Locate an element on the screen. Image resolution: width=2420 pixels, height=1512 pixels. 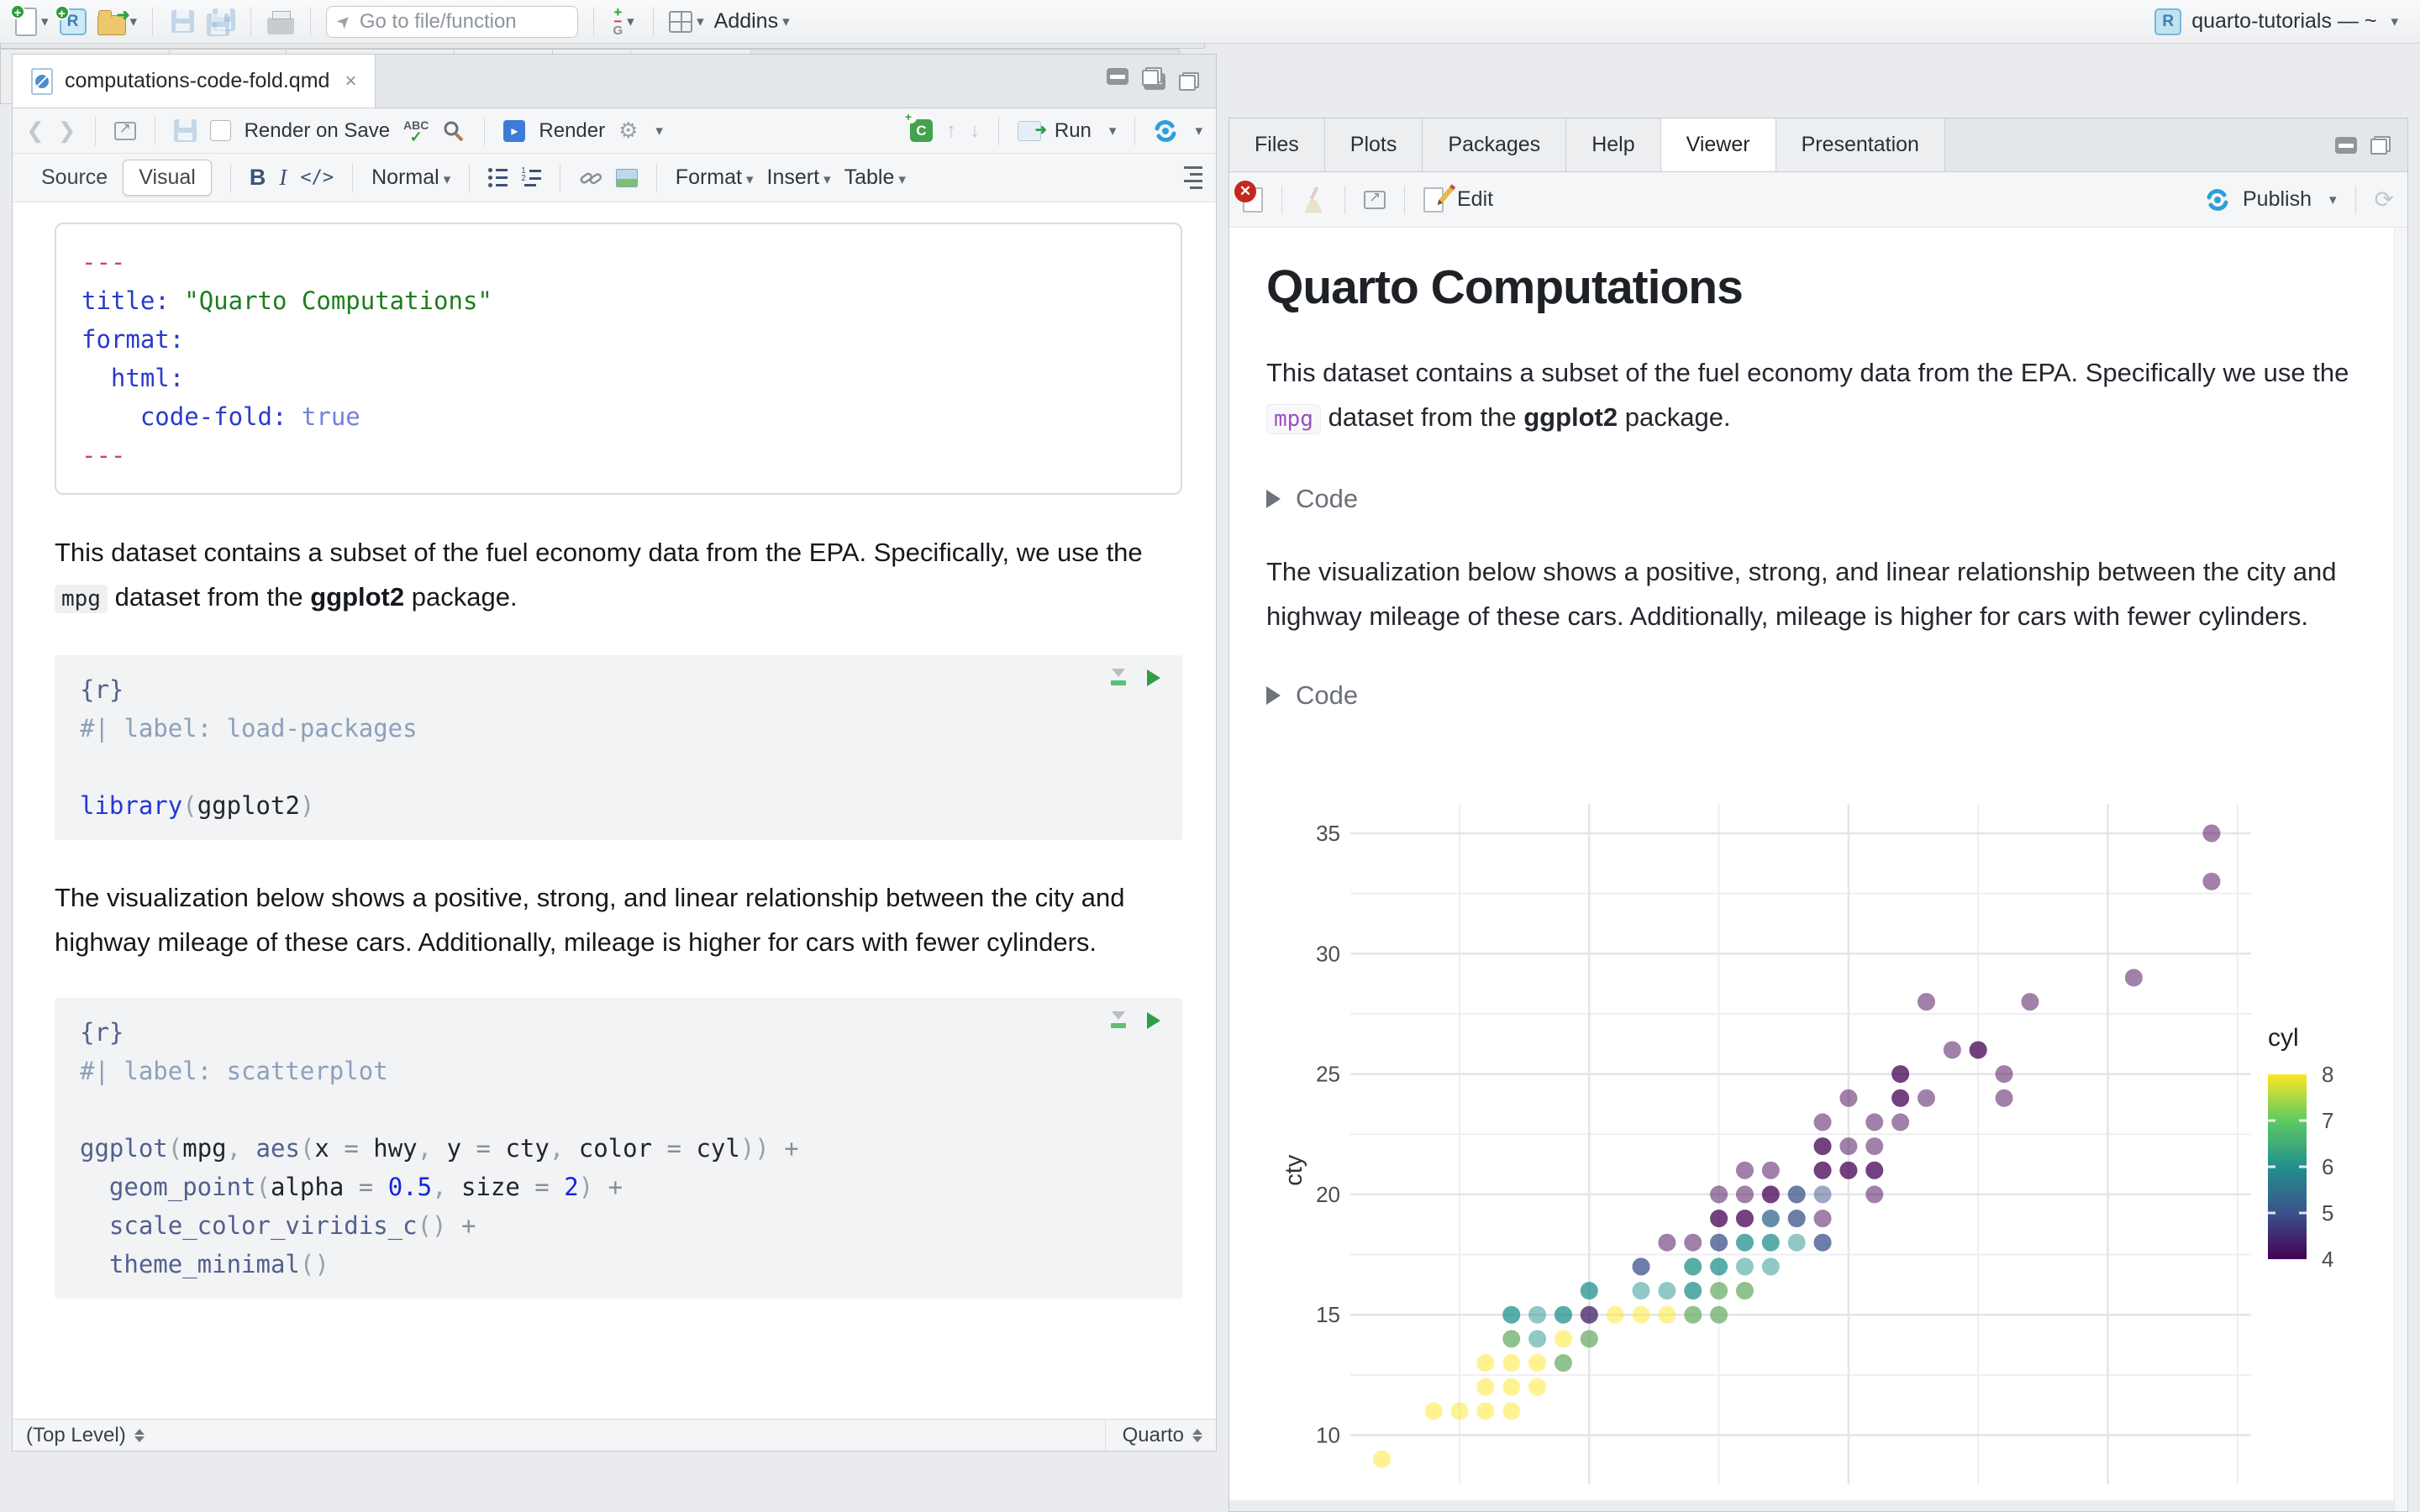
tab-viewer: Viewer is located at coordinates (1718, 144).